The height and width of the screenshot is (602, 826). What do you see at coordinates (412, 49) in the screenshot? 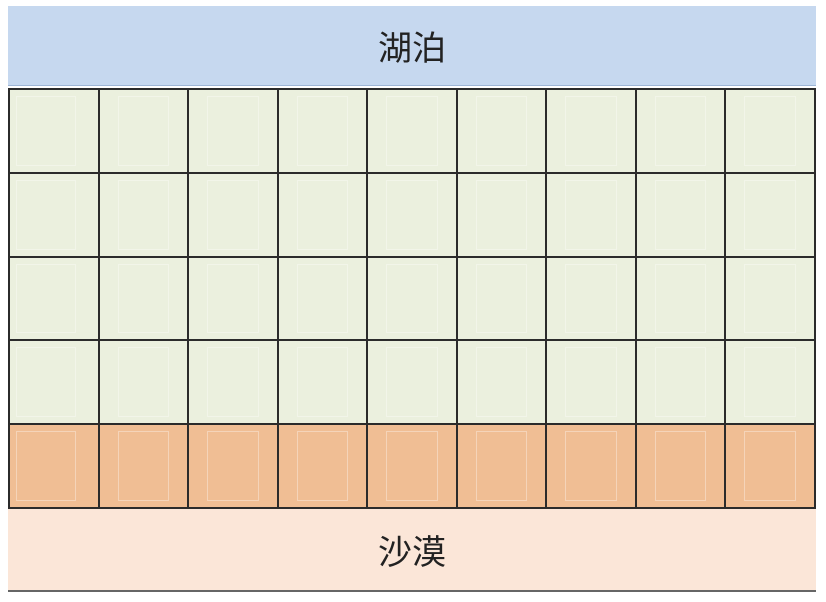
I see `lake-label: 湖泊` at bounding box center [412, 49].